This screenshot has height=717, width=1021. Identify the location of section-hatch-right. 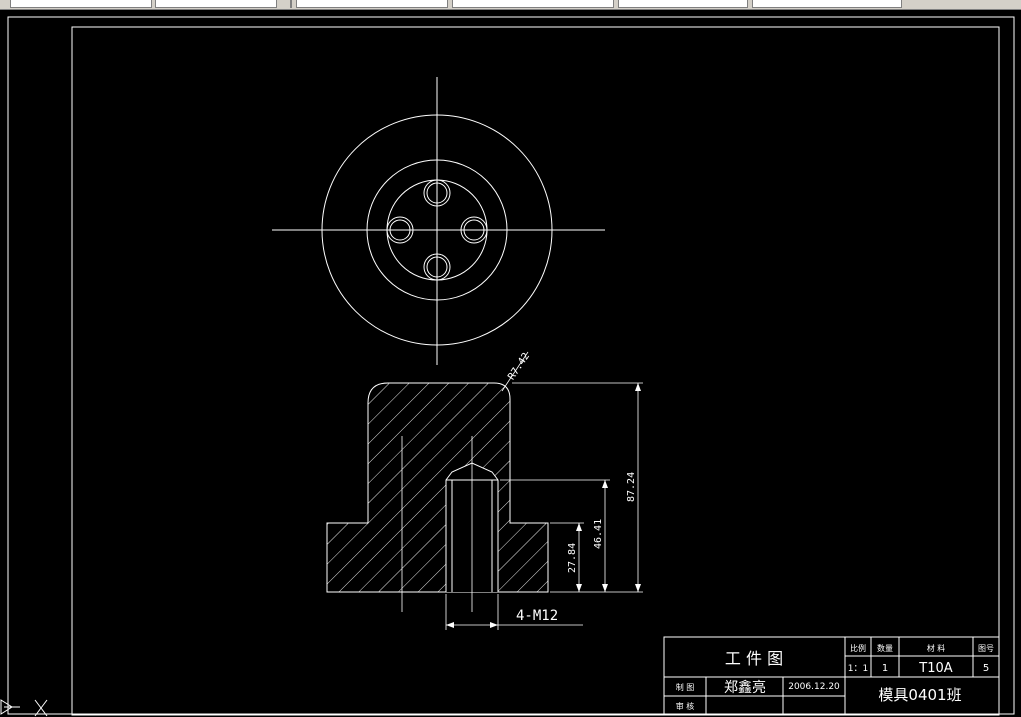
(523, 536).